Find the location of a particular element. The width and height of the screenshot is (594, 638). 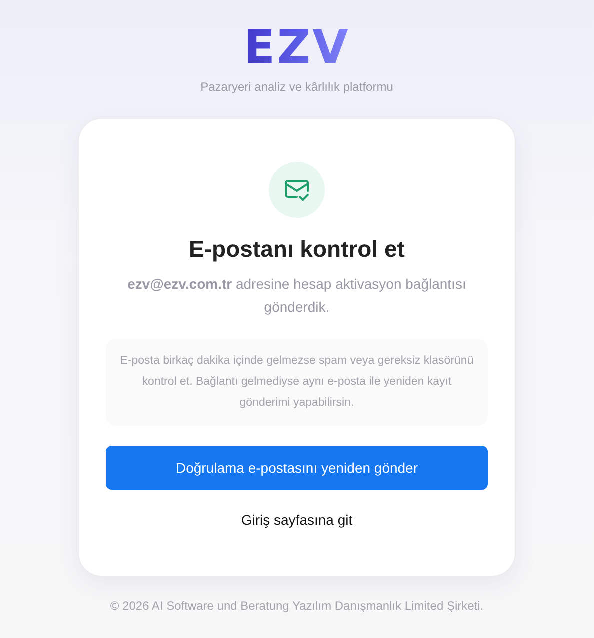

card-title: E-postanı kontrol et is located at coordinates (297, 249).